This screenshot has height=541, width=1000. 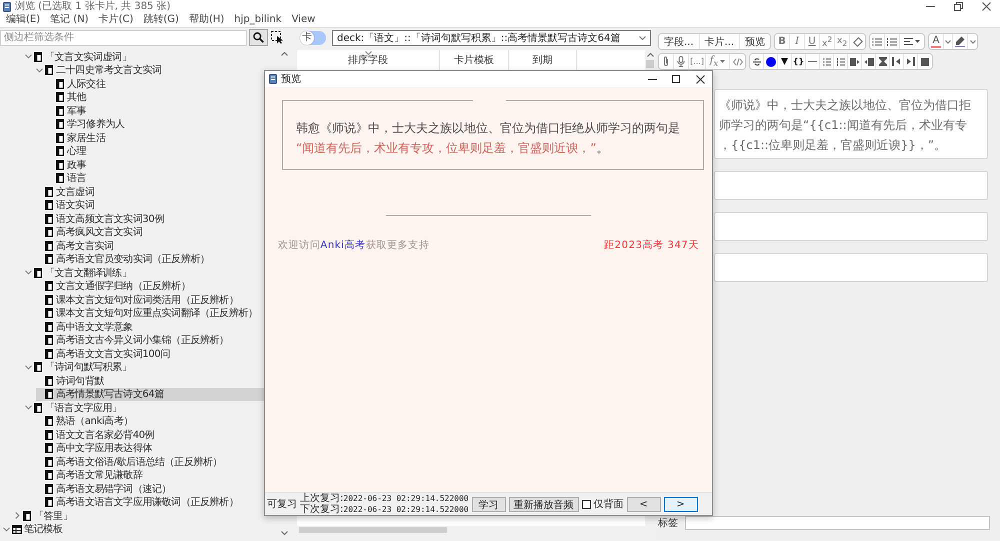 I want to click on formula-button: f$_{x}$, so click(x=718, y=61).